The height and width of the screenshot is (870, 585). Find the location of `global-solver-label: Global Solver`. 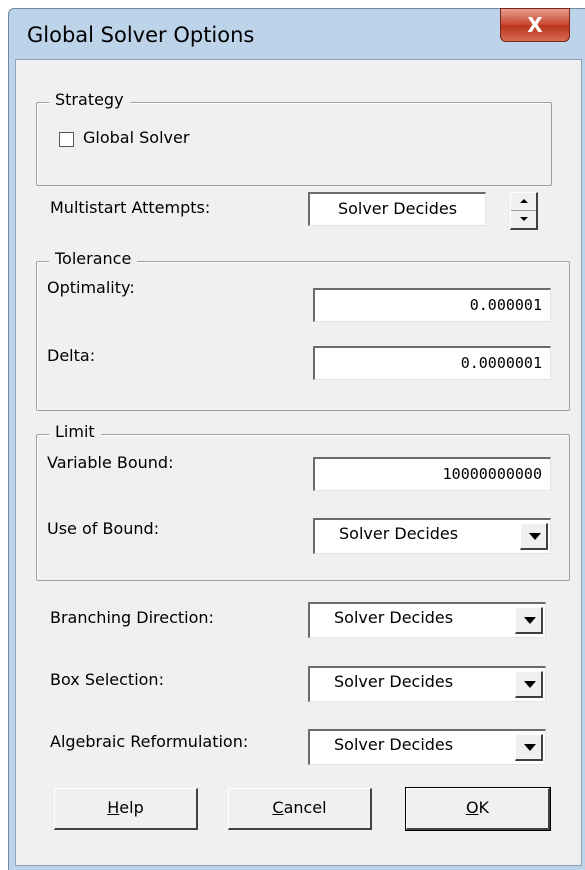

global-solver-label: Global Solver is located at coordinates (136, 137).